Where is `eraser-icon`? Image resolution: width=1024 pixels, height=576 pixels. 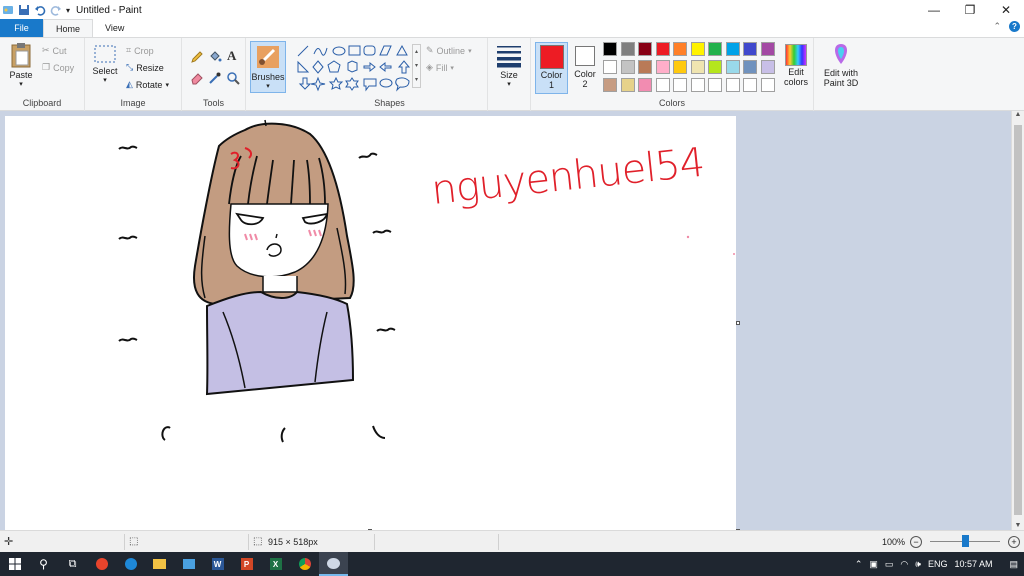 eraser-icon is located at coordinates (197, 78).